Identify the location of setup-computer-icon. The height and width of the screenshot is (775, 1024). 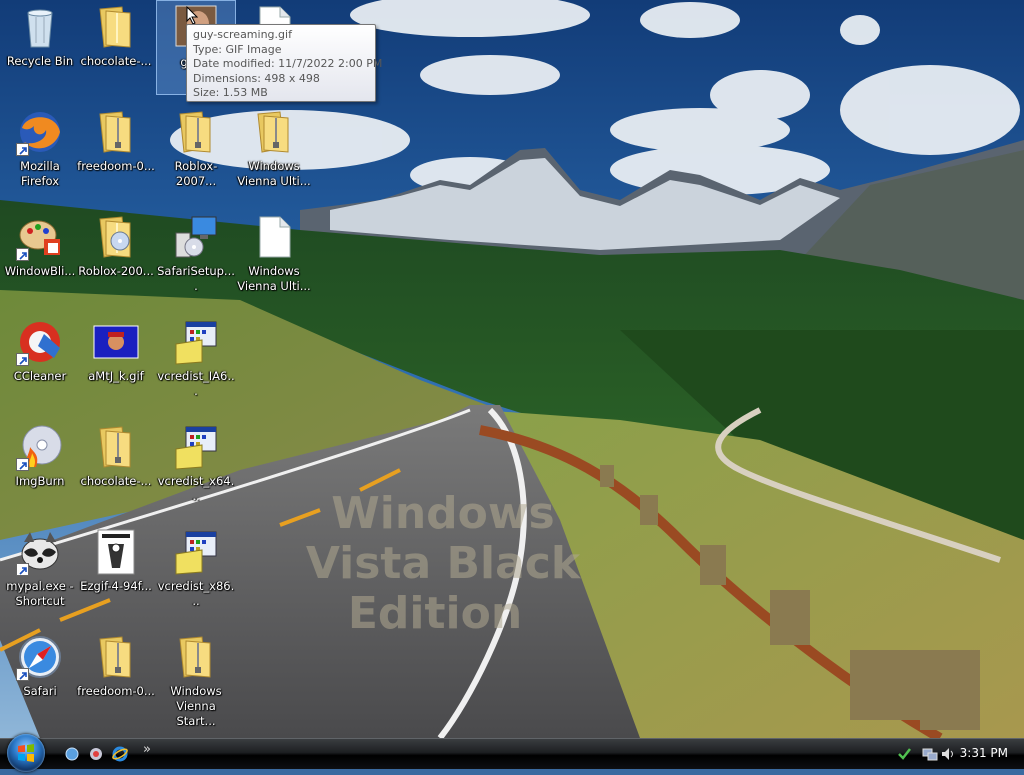
(196, 237).